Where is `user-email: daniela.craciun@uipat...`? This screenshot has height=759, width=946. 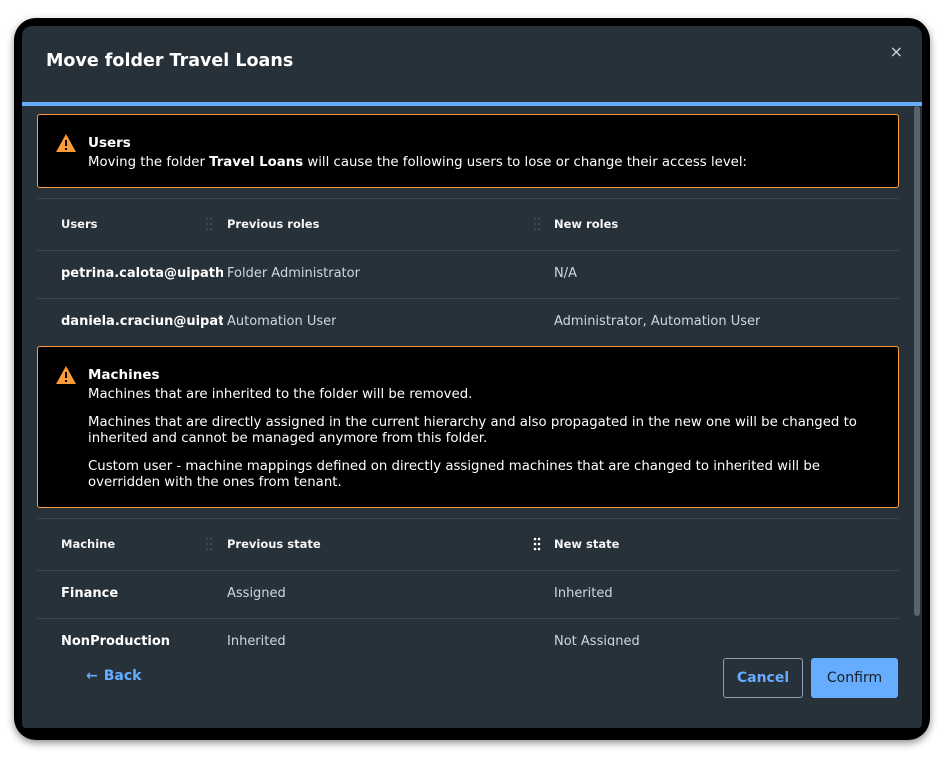 user-email: daniela.craciun@uipat... is located at coordinates (142, 321).